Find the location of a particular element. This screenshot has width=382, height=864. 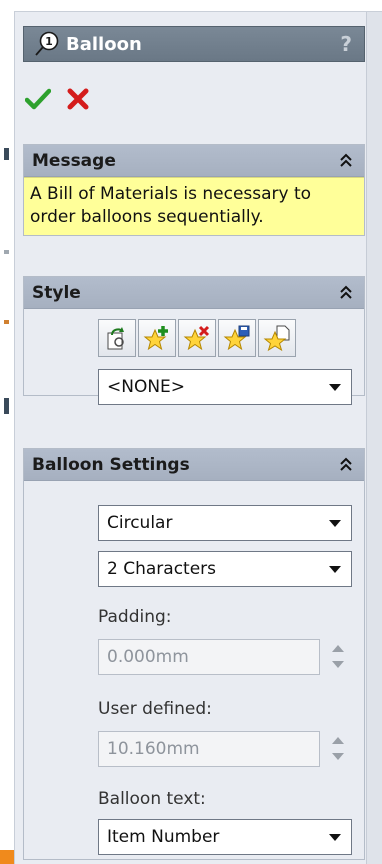

balloon-icon: 1 is located at coordinates (47, 43).